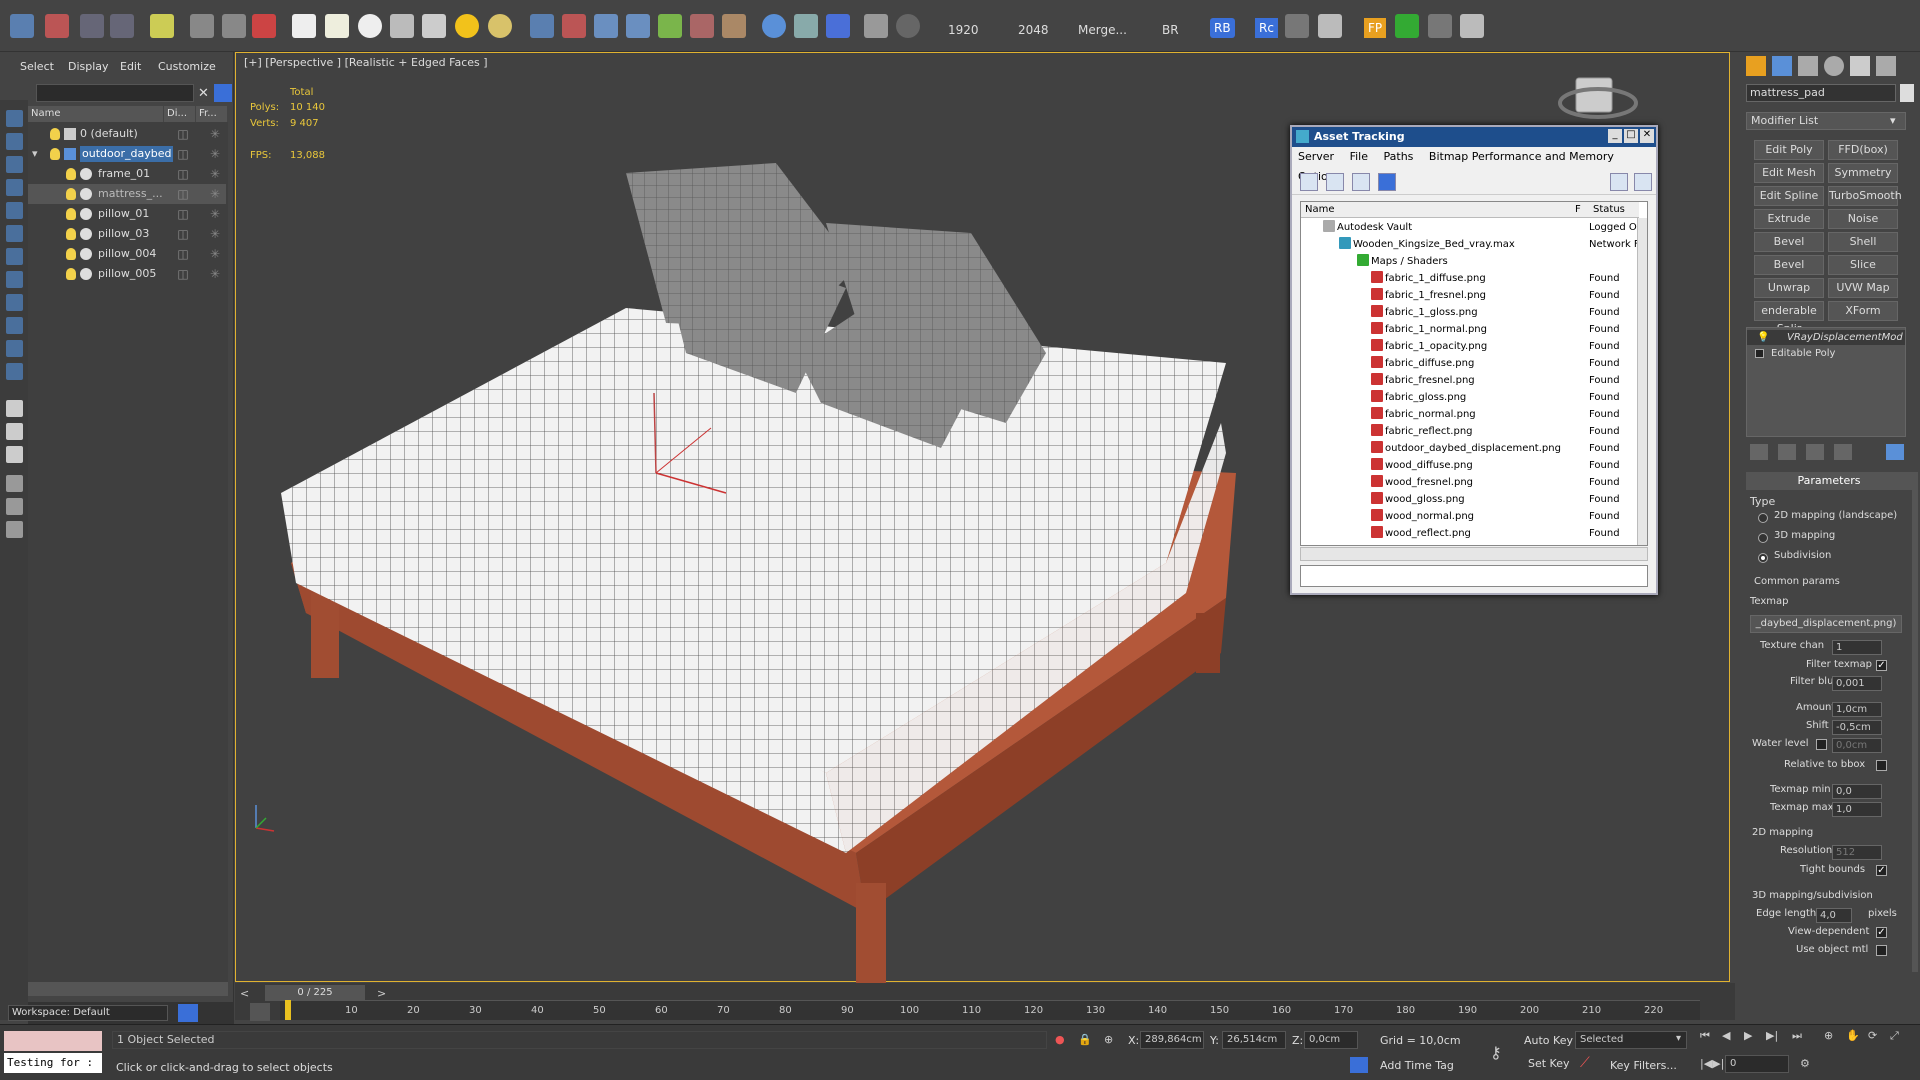 This screenshot has height=1080, width=1920. What do you see at coordinates (1470, 312) in the screenshot?
I see `table-row: fabric_1_gloss.png Found` at bounding box center [1470, 312].